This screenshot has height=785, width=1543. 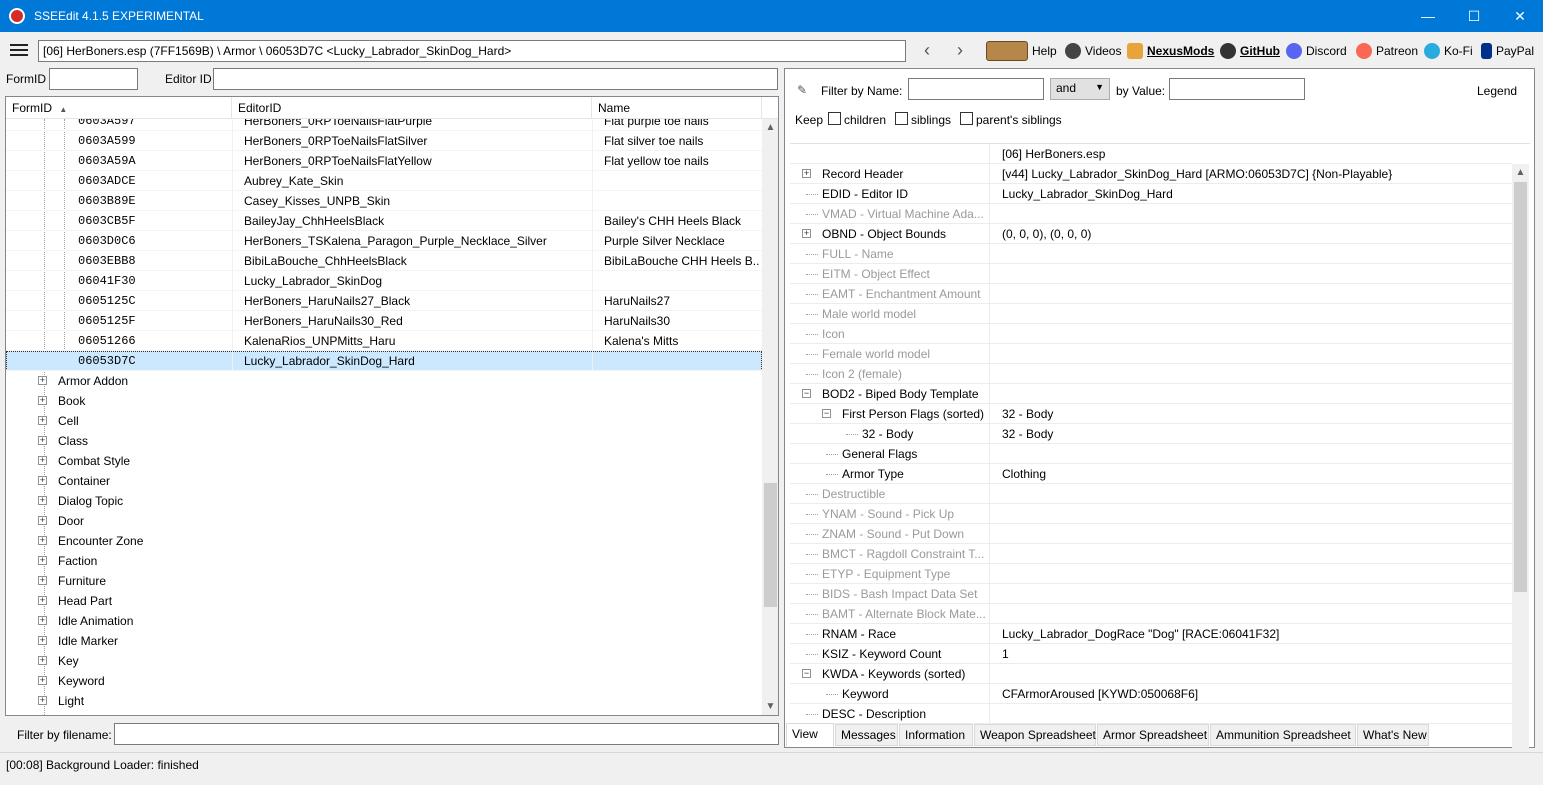 What do you see at coordinates (384, 441) in the screenshot?
I see `tree-group-row: + Class` at bounding box center [384, 441].